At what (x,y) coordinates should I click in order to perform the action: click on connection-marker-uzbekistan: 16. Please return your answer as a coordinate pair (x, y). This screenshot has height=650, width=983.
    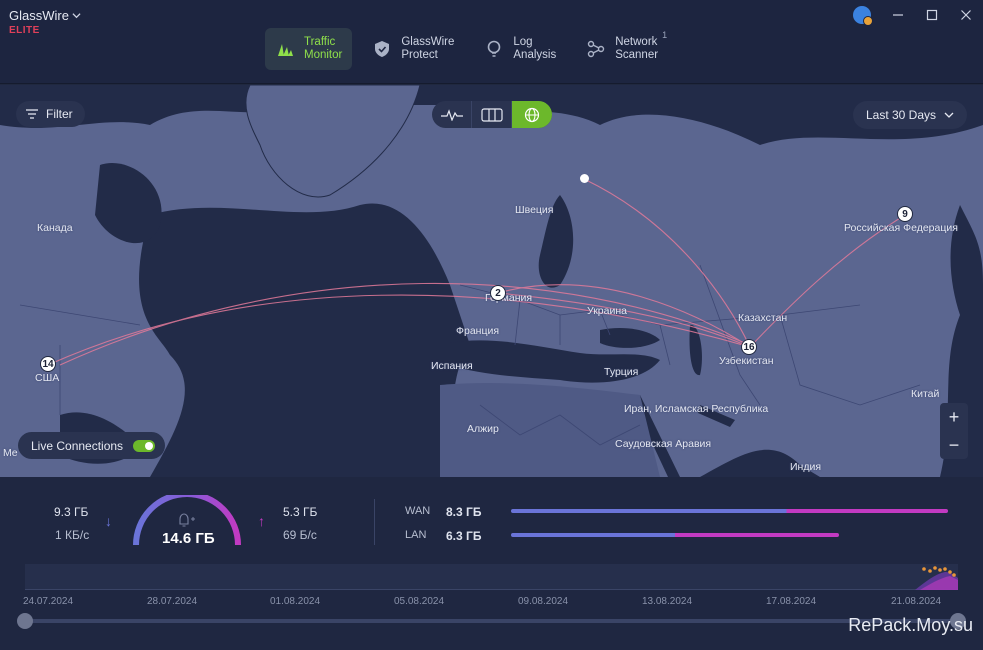
    Looking at the image, I should click on (749, 347).